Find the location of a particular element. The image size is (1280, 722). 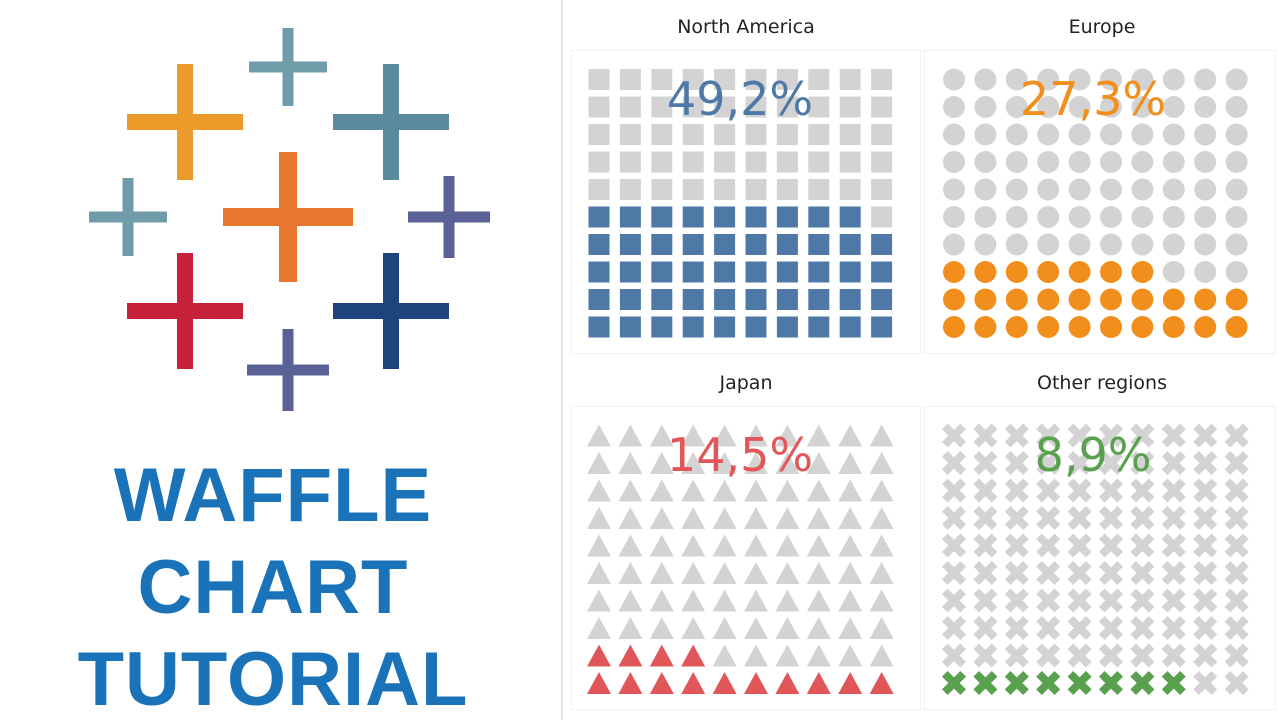

waffle-grid: 8,9% is located at coordinates (1095, 559).